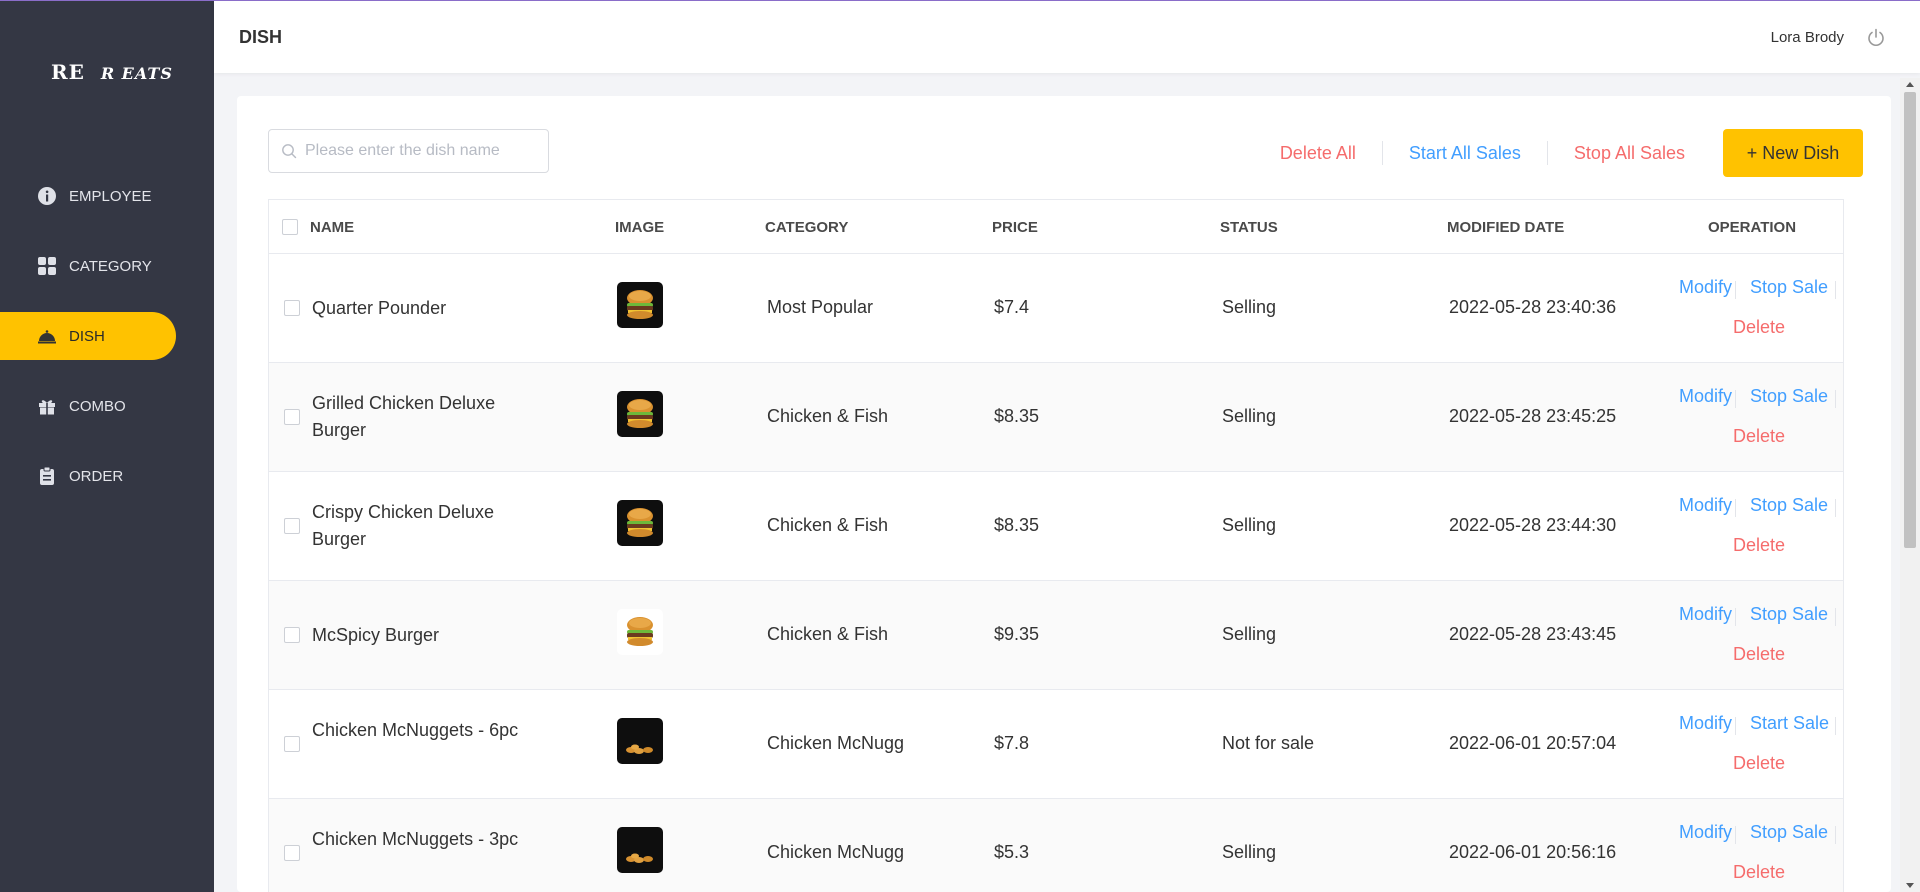 Image resolution: width=1920 pixels, height=892 pixels. Describe the element at coordinates (97, 406) in the screenshot. I see `sidebar-item-label: COMBO` at that location.